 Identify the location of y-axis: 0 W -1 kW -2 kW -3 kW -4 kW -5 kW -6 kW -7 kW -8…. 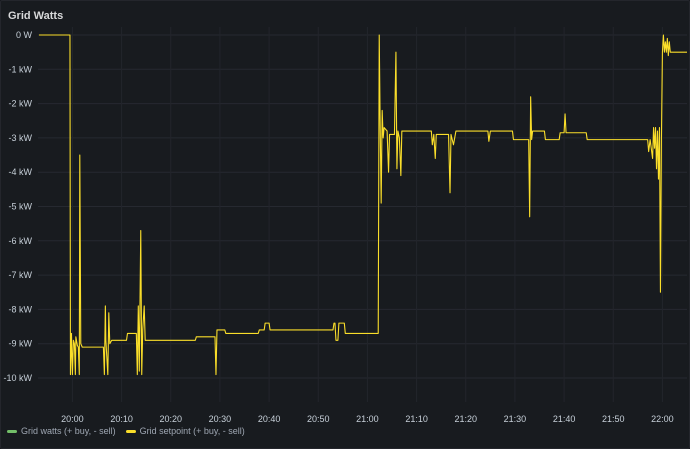
(17, 206).